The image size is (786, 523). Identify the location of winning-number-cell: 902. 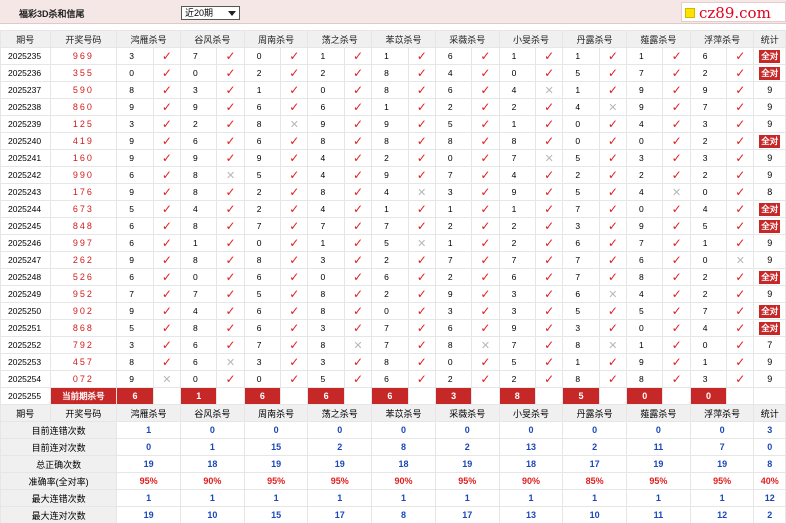
(83, 311).